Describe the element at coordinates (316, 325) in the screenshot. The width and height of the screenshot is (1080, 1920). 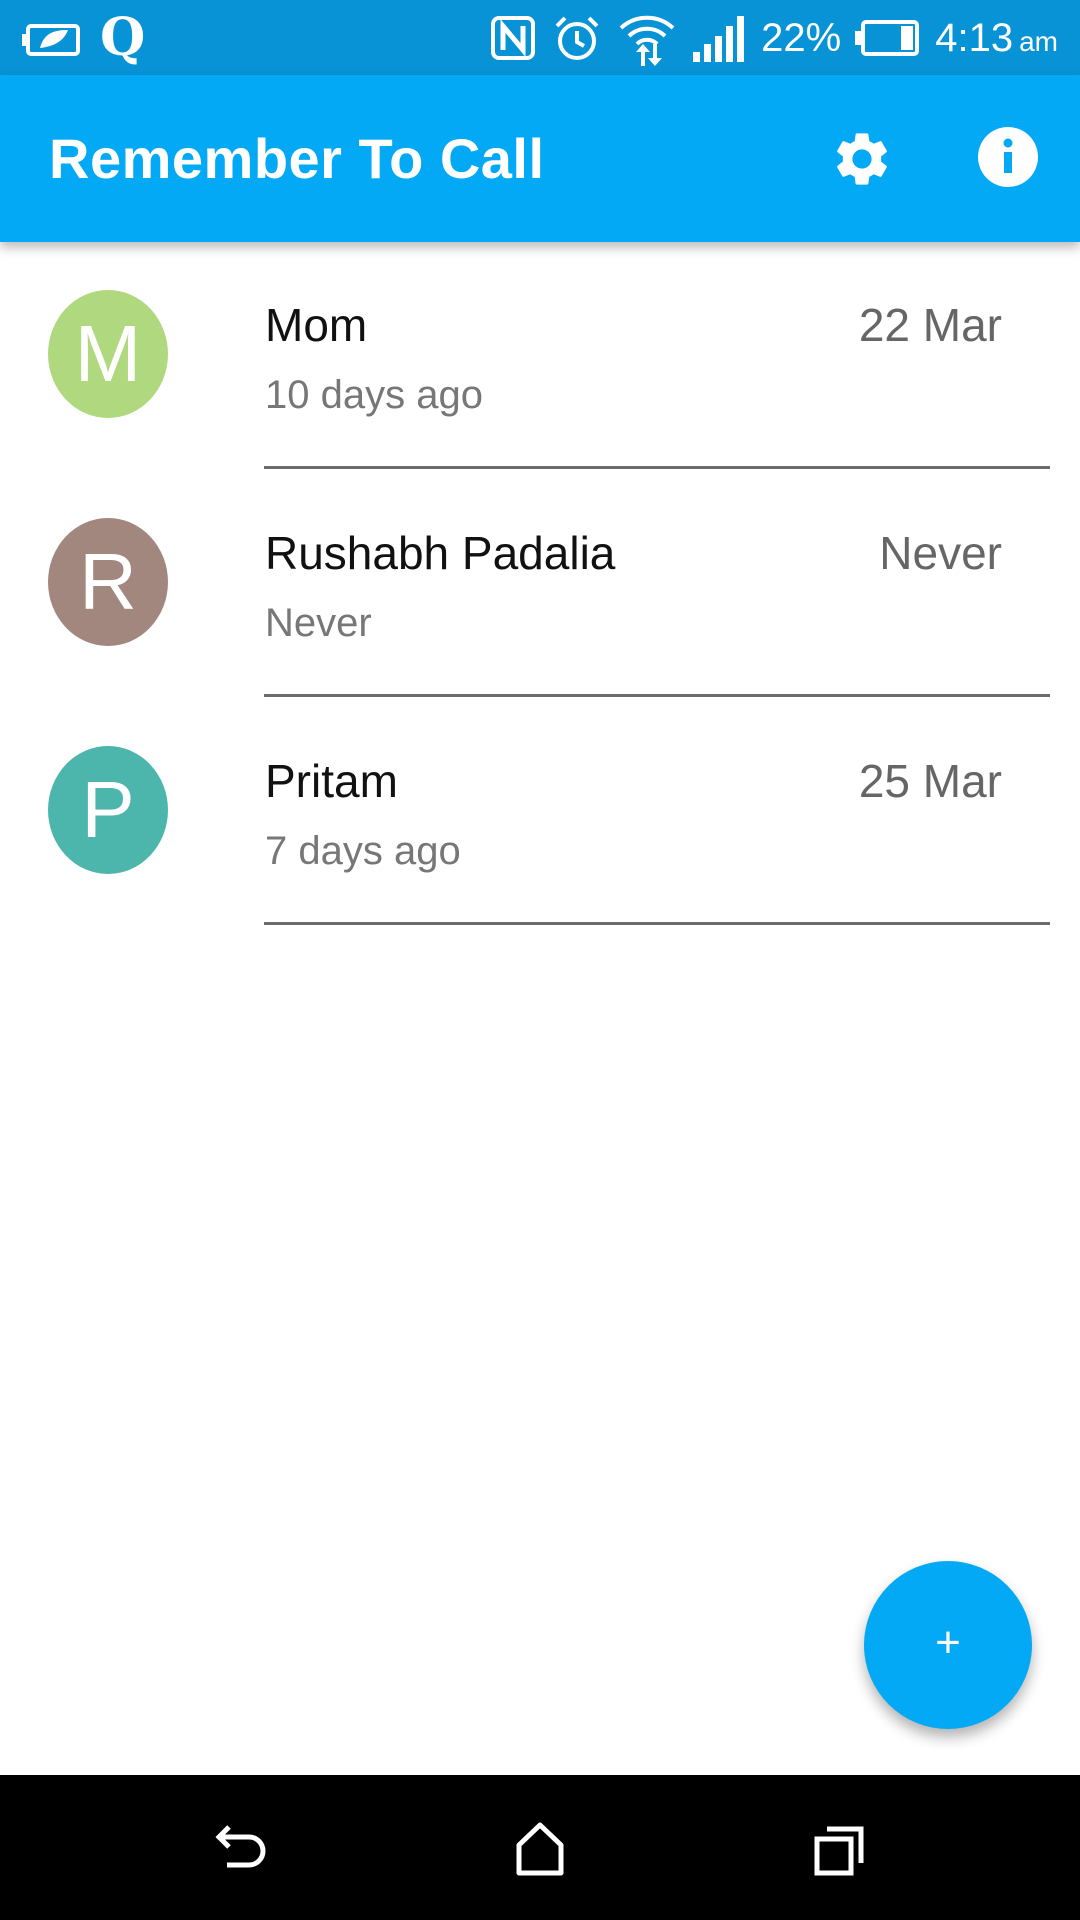
I see `contact-name: Mom` at that location.